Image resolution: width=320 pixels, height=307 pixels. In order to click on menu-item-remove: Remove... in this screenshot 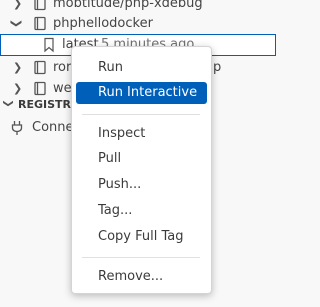, I will do `click(141, 277)`.